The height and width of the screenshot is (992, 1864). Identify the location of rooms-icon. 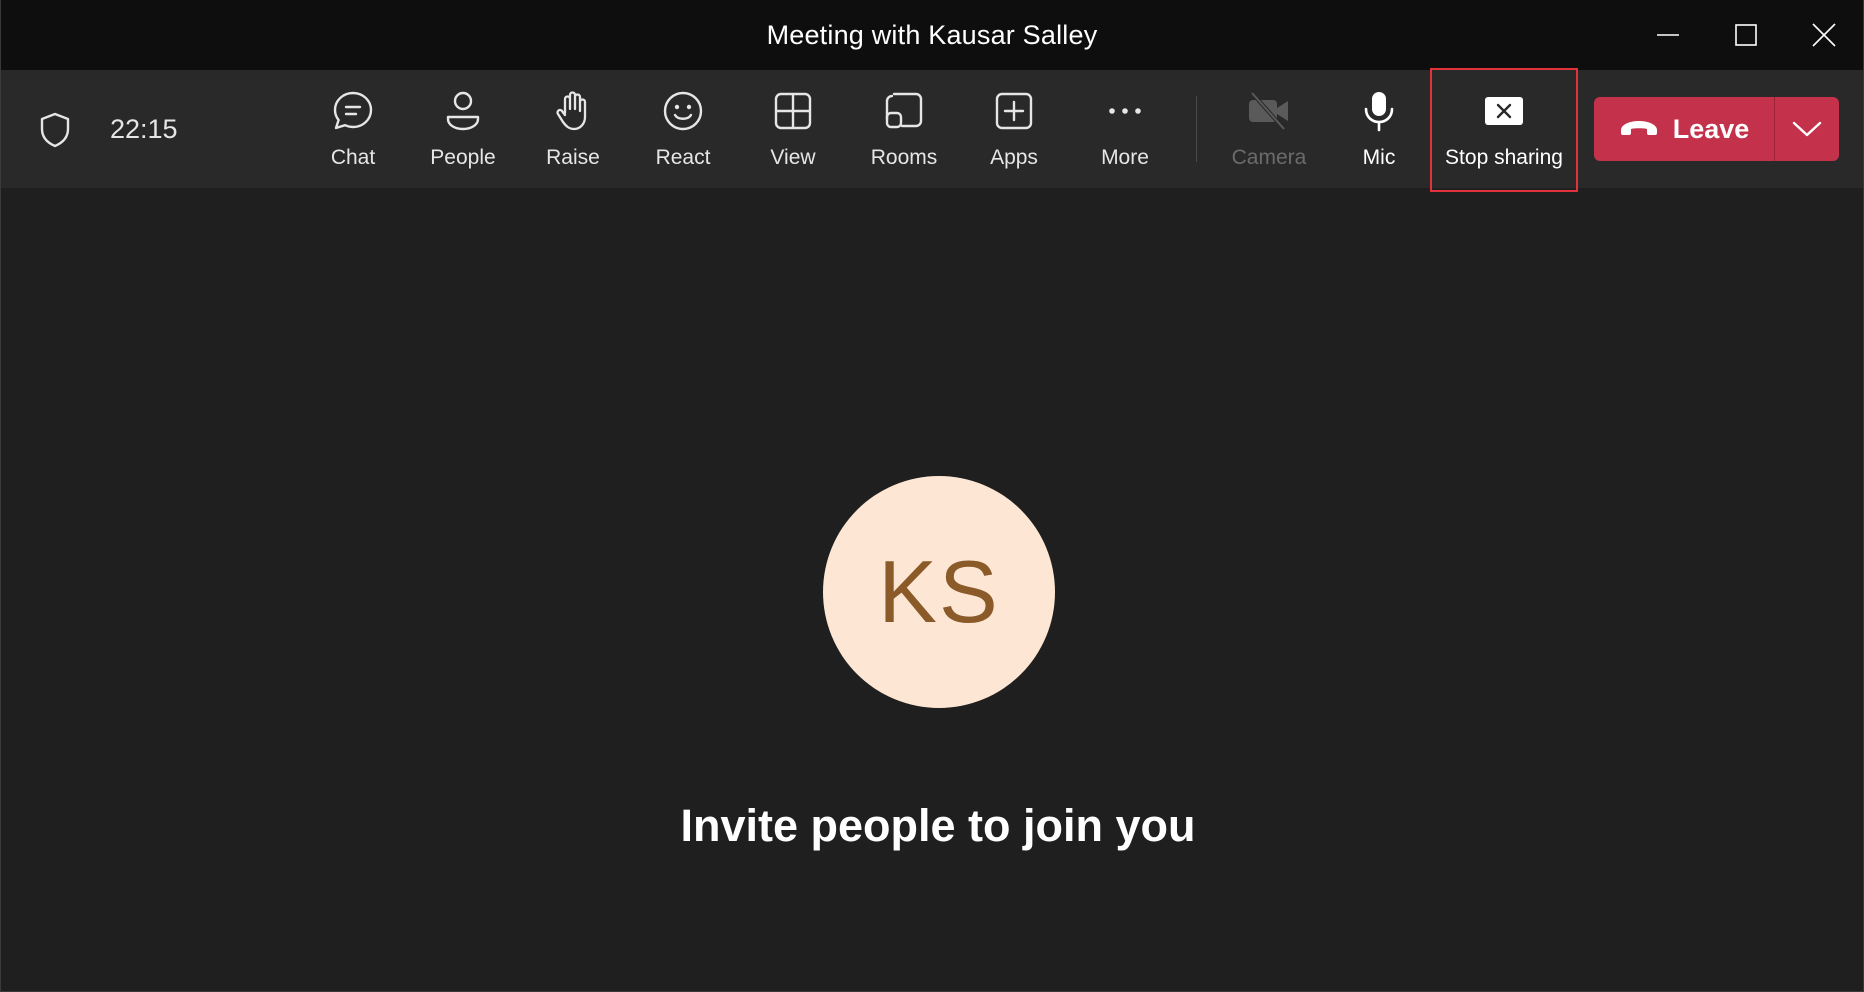
(904, 110).